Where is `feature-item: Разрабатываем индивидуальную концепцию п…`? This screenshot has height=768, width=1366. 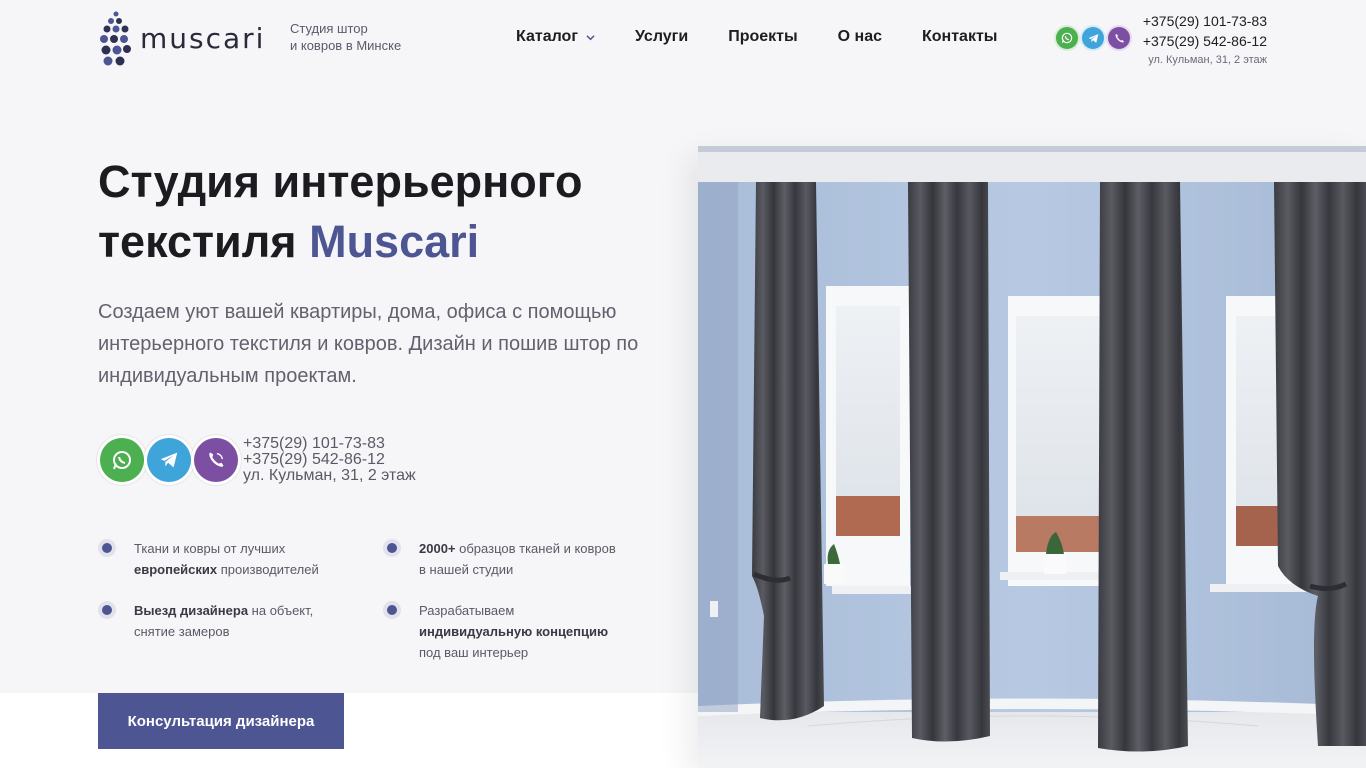 feature-item: Разрабатываем индивидуальную концепцию п… is located at coordinates (503, 631).